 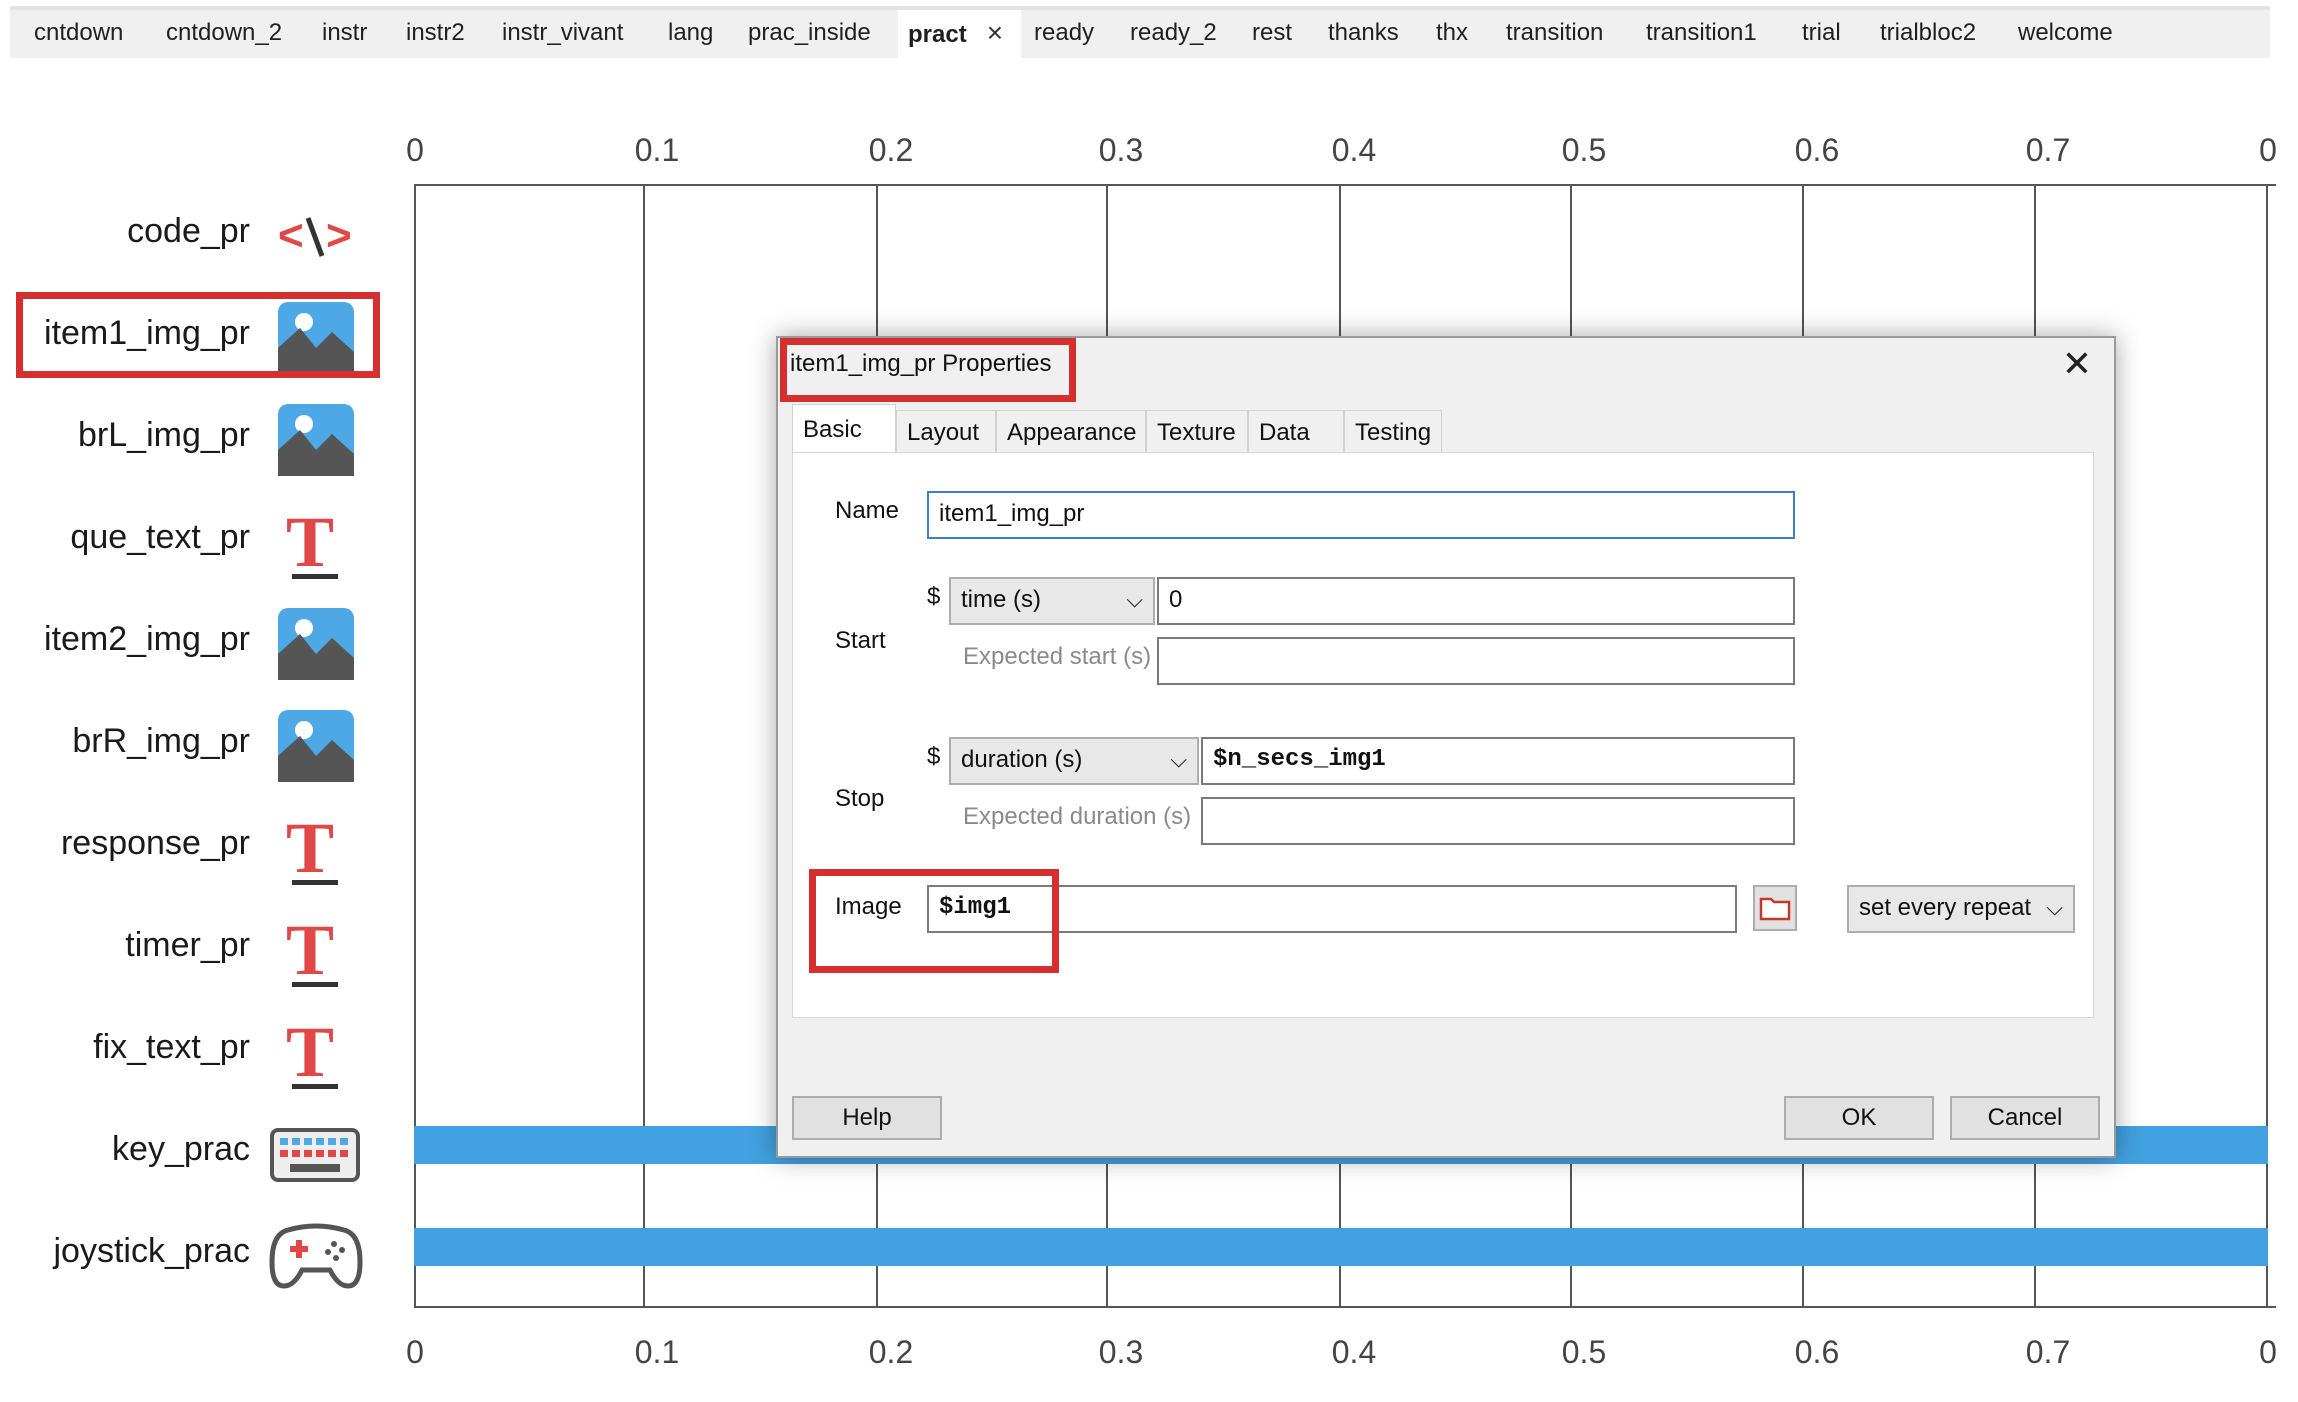 I want to click on stop-type-select: duration (s) ⌵, so click(x=1074, y=761).